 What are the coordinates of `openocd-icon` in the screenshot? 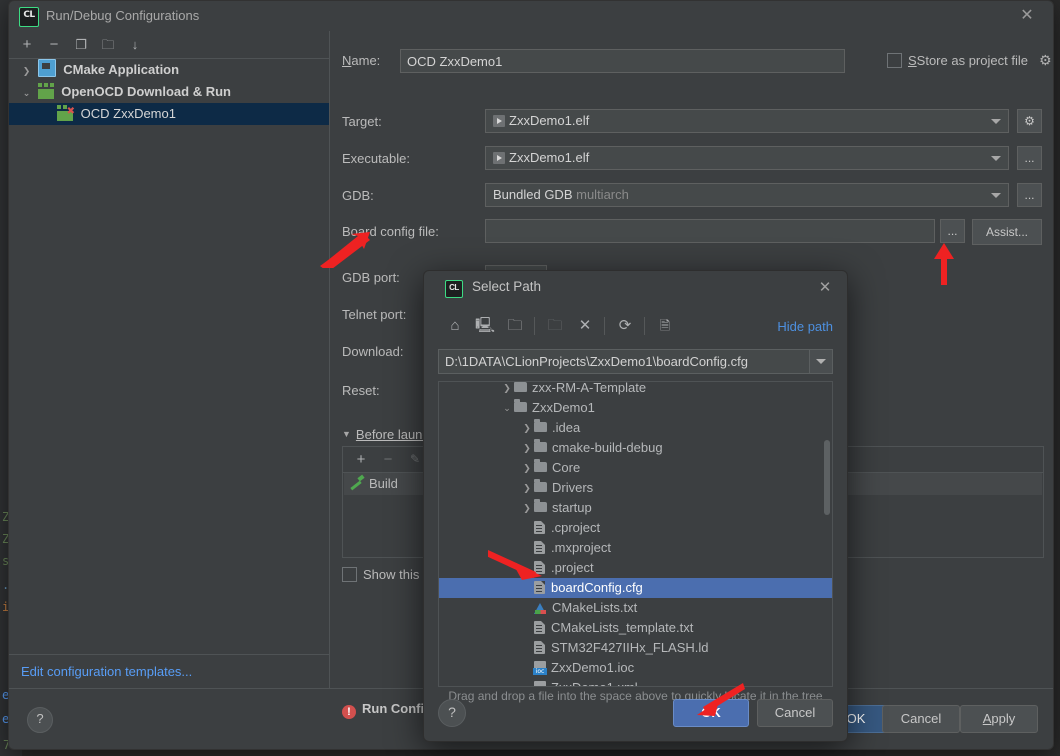 It's located at (45, 91).